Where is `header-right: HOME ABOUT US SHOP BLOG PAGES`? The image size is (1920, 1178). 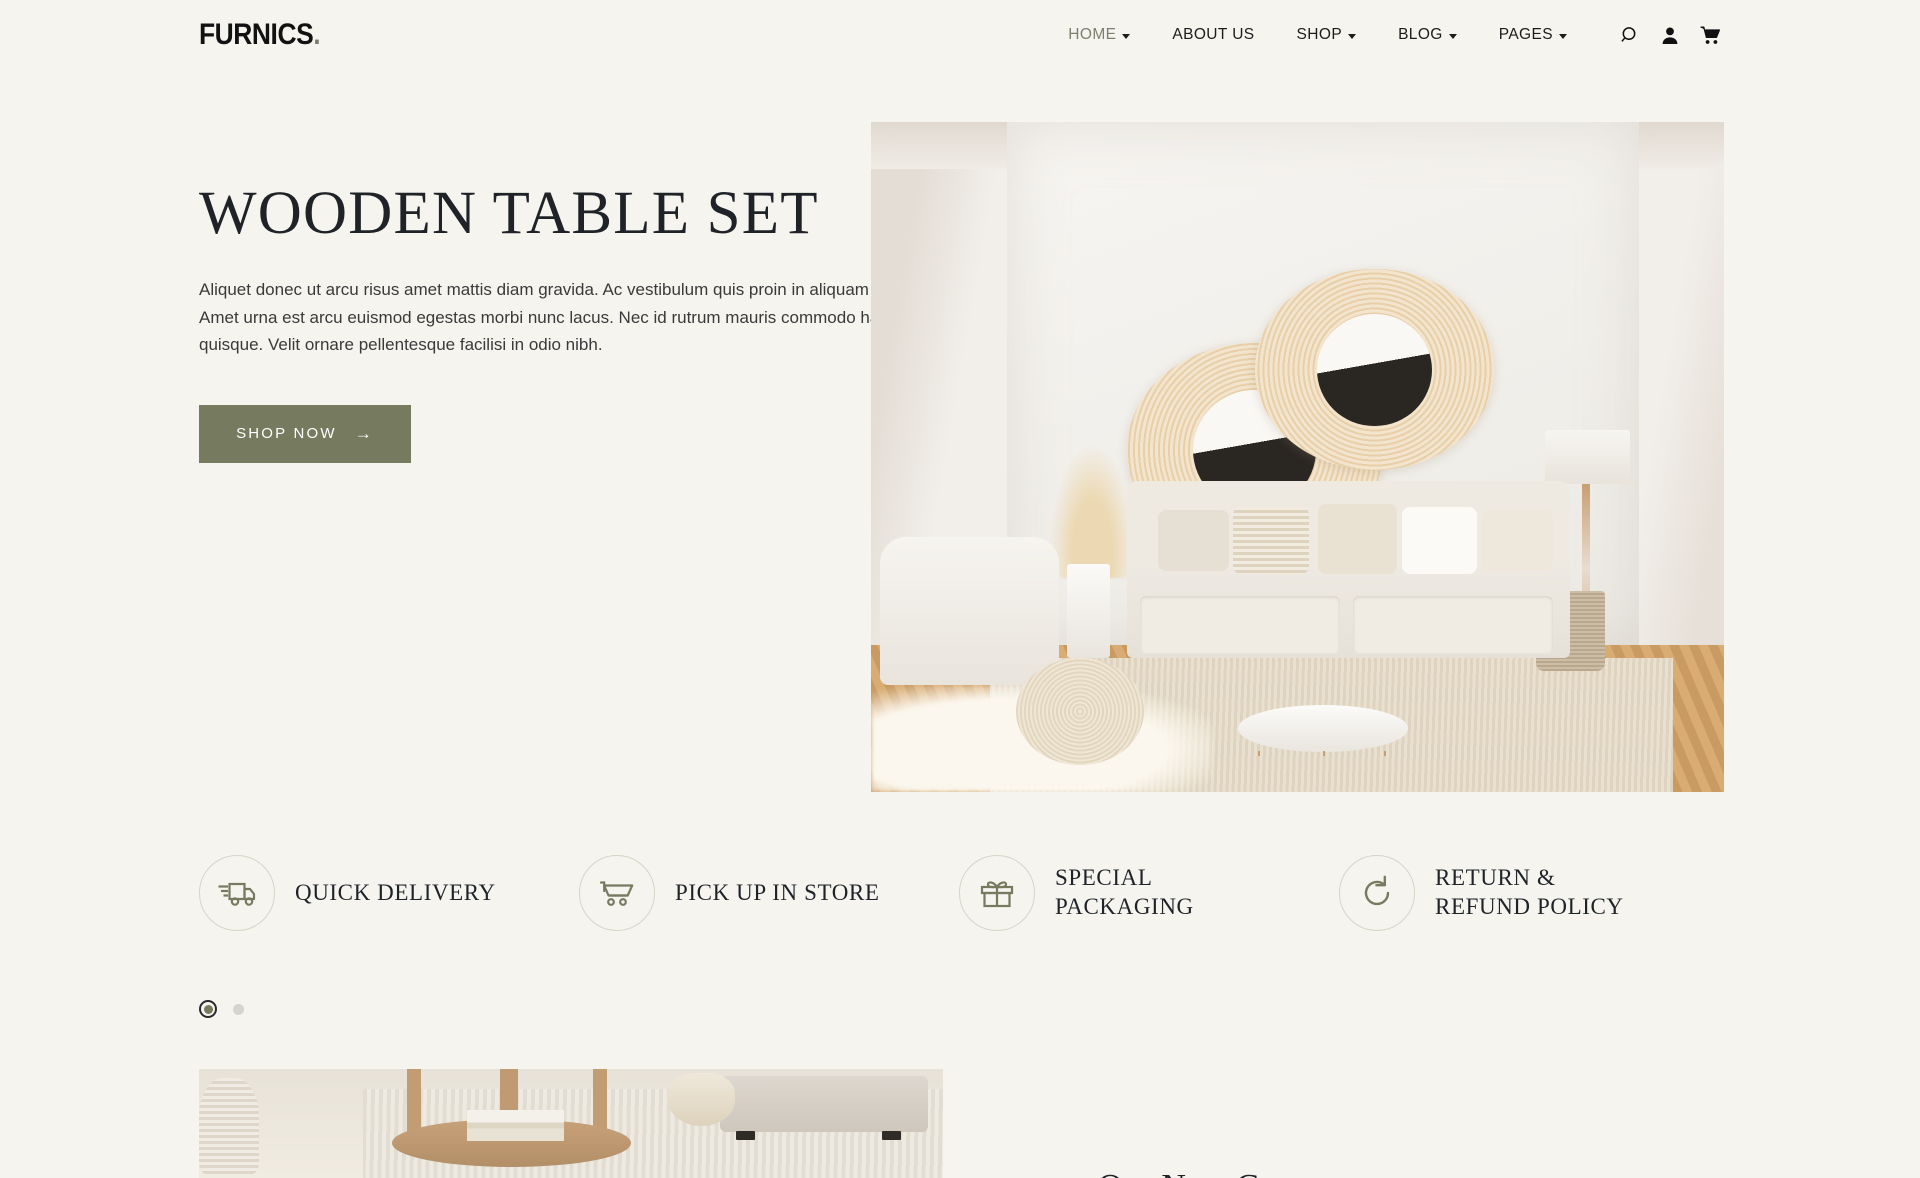 header-right: HOME ABOUT US SHOP BLOG PAGES is located at coordinates (1384, 35).